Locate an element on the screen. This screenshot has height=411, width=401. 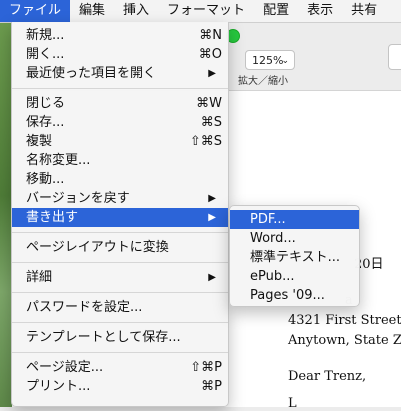
menubar-format: フォーマット is located at coordinates (206, 11).